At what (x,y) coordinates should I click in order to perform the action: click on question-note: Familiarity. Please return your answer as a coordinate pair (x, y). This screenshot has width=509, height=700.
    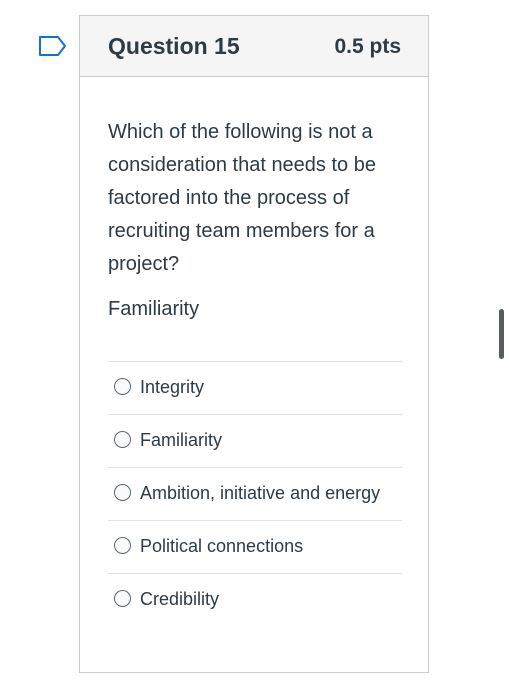
    Looking at the image, I should click on (154, 309).